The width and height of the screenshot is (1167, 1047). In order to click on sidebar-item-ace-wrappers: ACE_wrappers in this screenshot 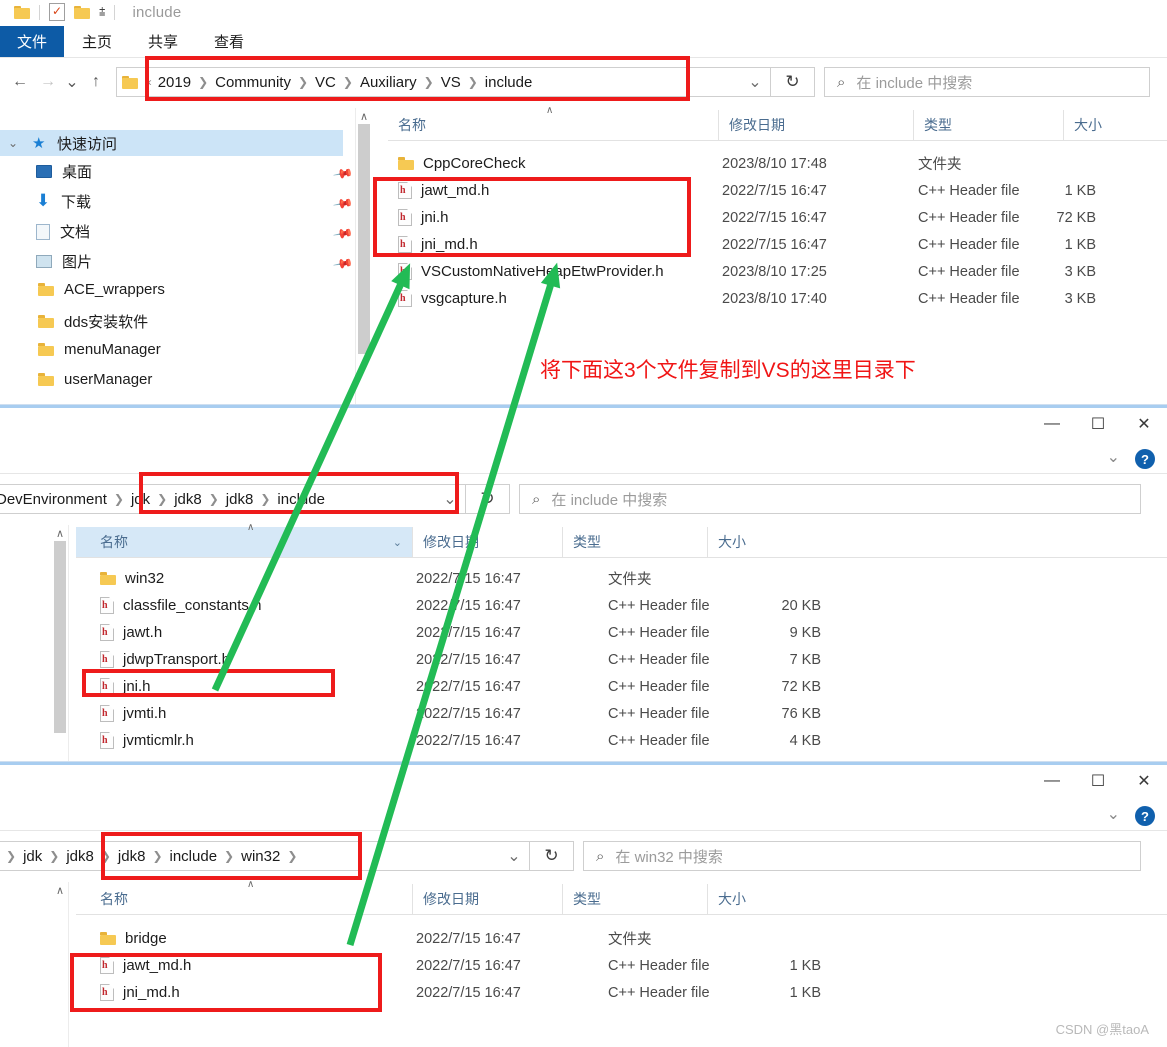, I will do `click(101, 289)`.